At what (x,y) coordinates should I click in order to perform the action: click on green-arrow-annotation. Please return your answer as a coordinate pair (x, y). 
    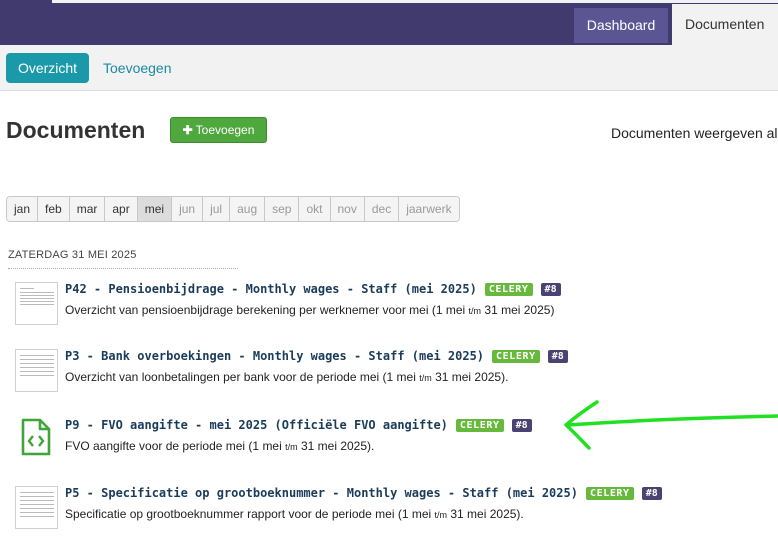
    Looking at the image, I should click on (671, 425).